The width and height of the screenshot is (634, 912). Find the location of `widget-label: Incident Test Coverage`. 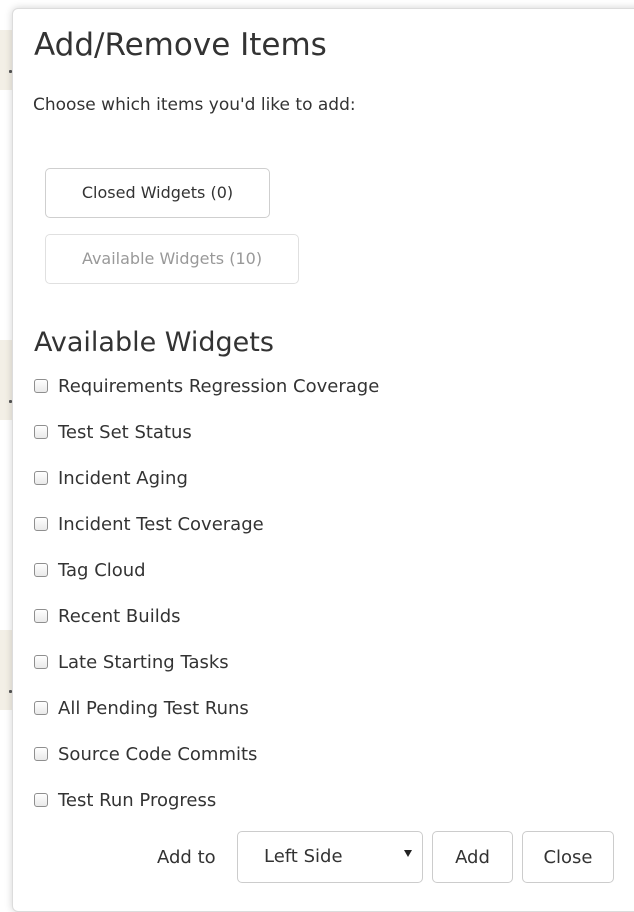

widget-label: Incident Test Coverage is located at coordinates (161, 524).